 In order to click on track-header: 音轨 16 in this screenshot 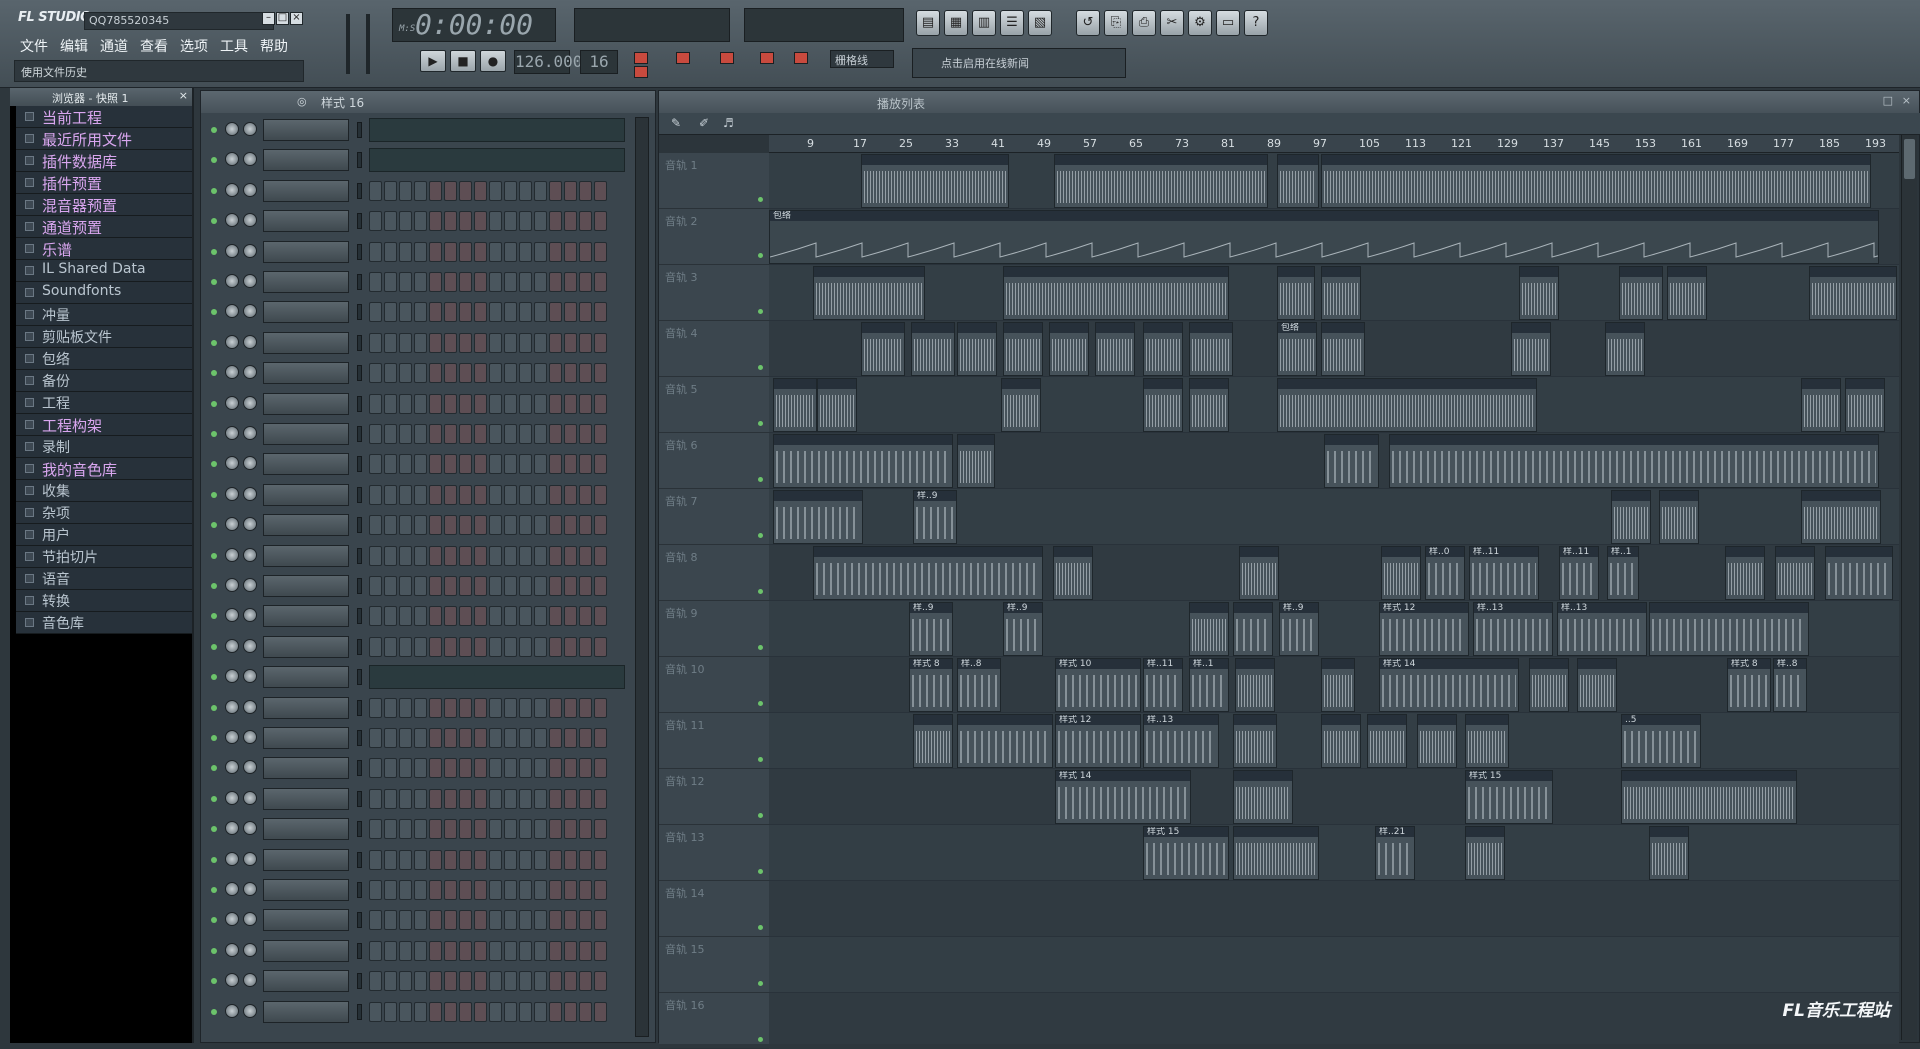, I will do `click(714, 1021)`.